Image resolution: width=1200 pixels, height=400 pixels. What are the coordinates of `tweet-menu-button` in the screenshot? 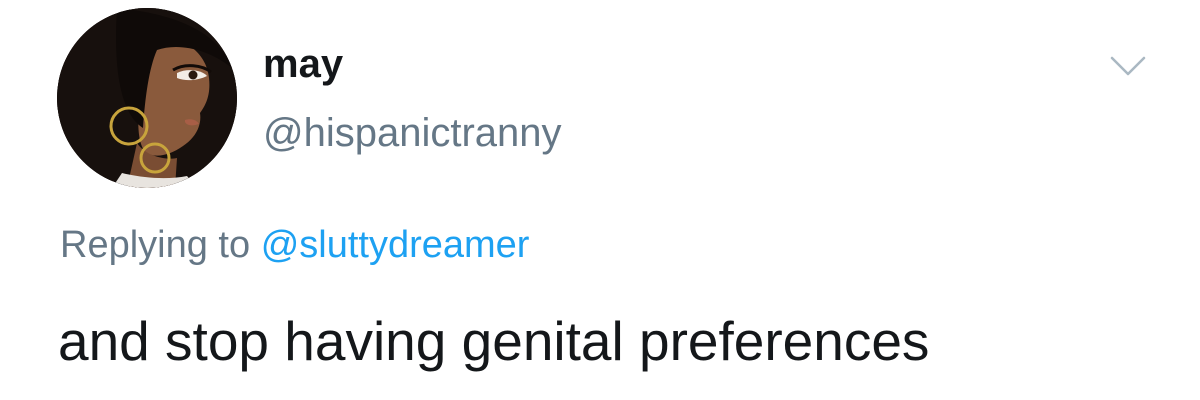 It's located at (1128, 66).